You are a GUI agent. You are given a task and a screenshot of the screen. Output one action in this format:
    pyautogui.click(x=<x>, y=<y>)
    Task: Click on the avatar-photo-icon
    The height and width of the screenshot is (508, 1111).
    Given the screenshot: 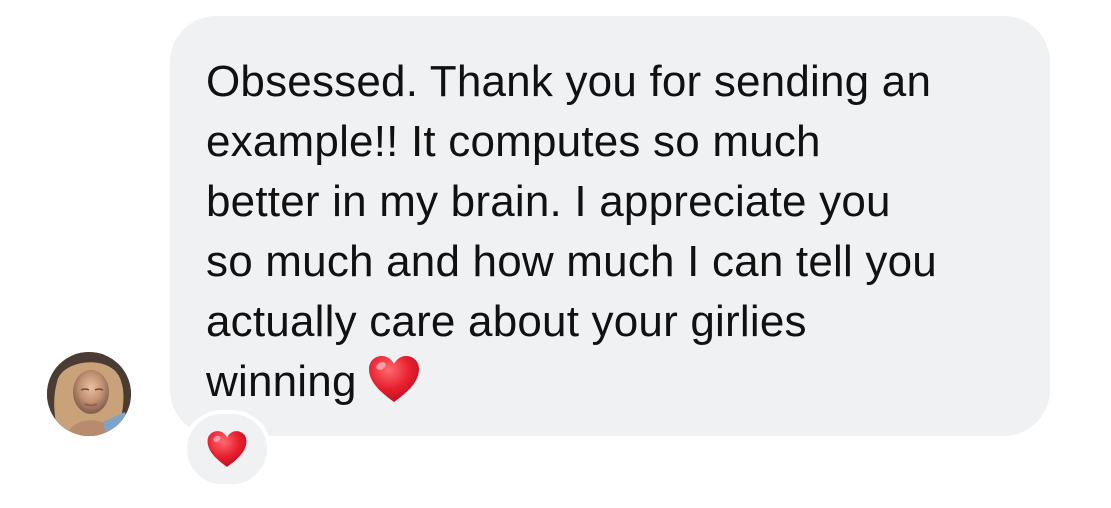 What is the action you would take?
    pyautogui.click(x=89, y=394)
    